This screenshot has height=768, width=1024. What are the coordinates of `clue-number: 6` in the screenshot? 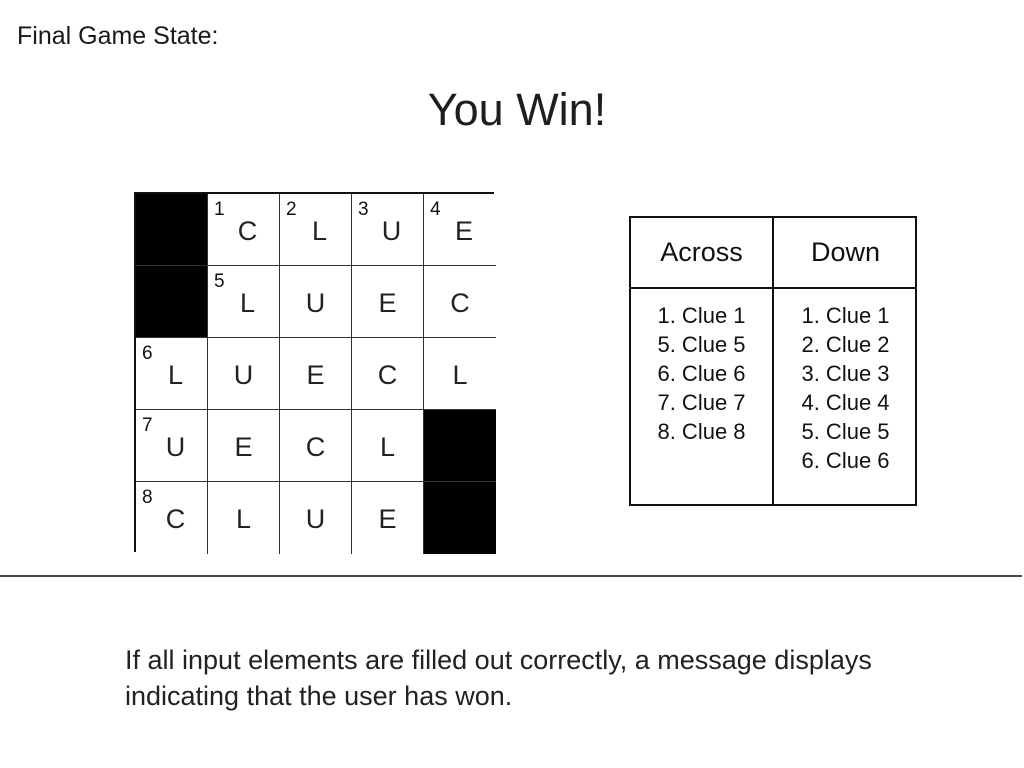 It's located at (147, 353).